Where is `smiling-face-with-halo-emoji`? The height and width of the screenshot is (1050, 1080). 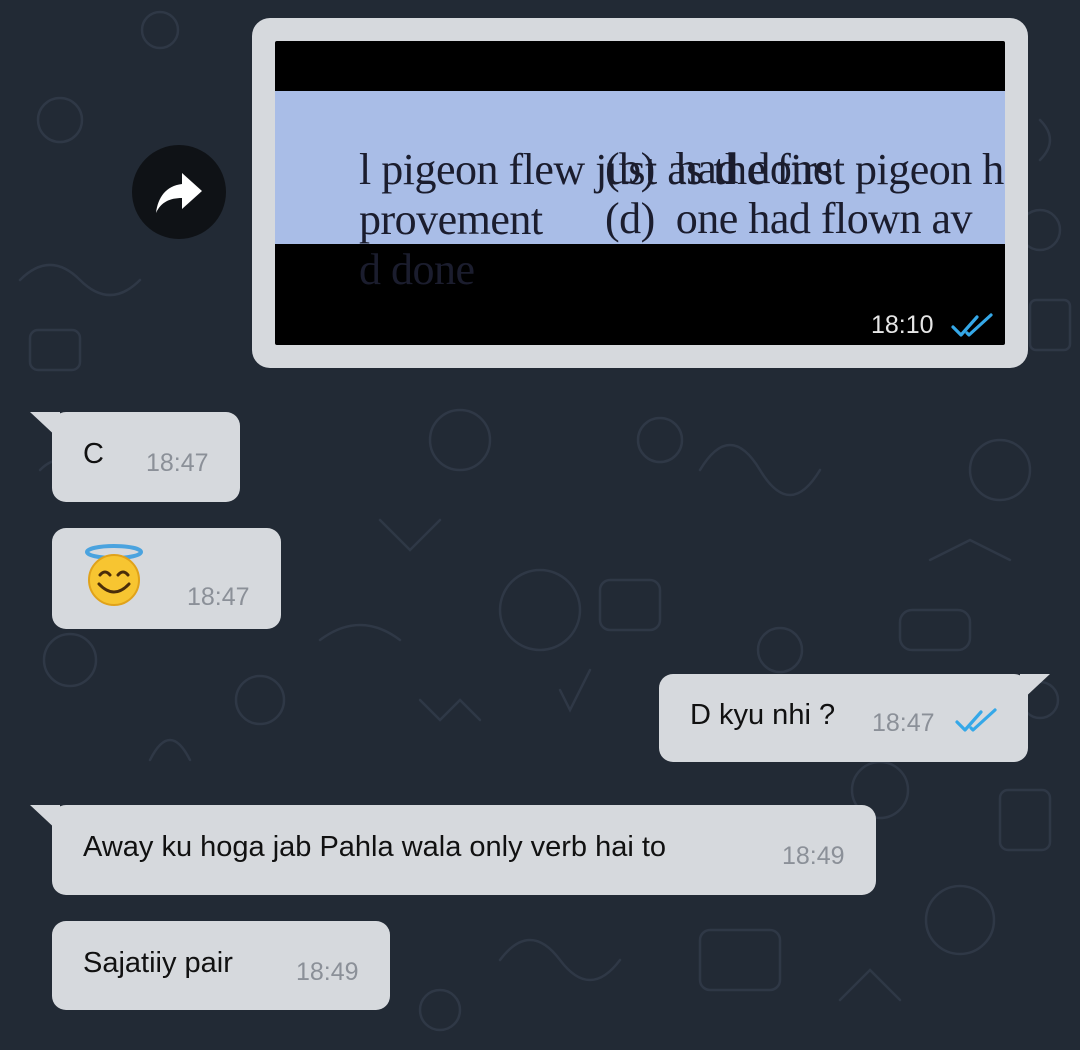 smiling-face-with-halo-emoji is located at coordinates (114, 575).